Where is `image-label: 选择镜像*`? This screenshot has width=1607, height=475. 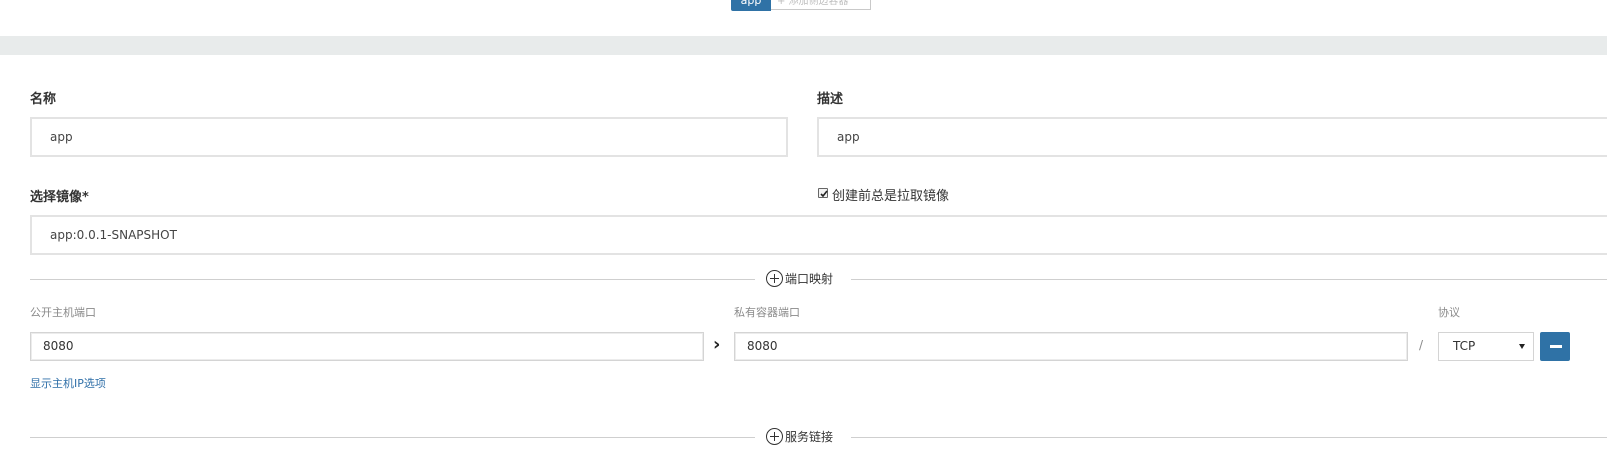 image-label: 选择镜像* is located at coordinates (59, 197).